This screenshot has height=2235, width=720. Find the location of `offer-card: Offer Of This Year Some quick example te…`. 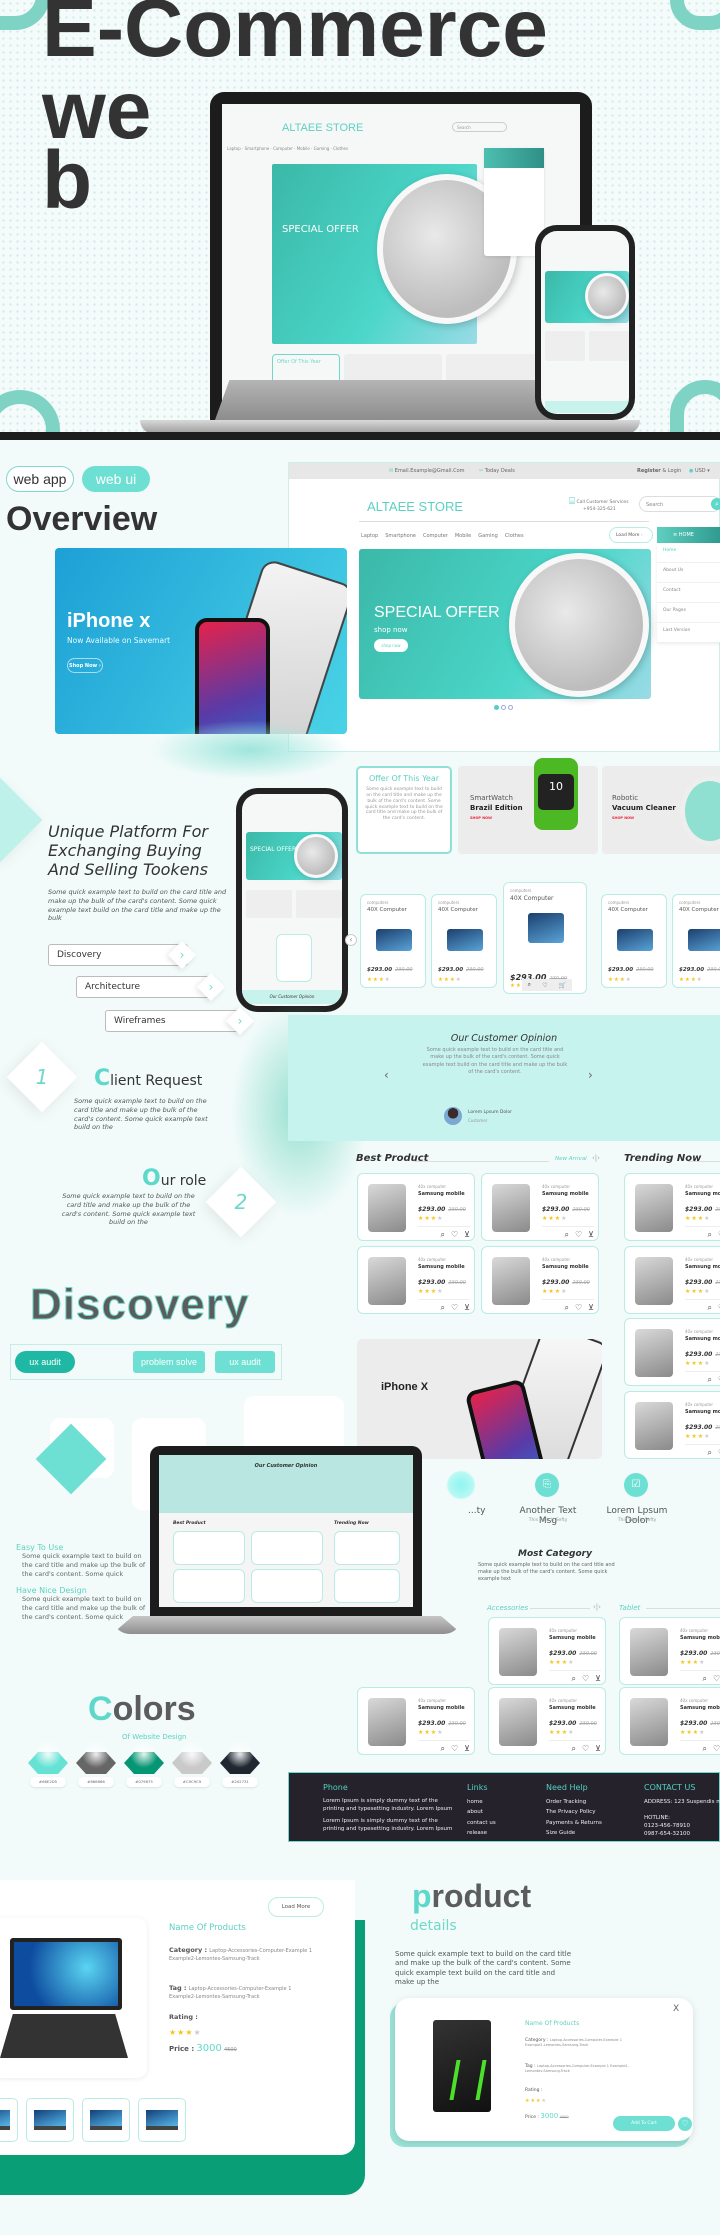

offer-card: Offer Of This Year Some quick example te… is located at coordinates (404, 810).